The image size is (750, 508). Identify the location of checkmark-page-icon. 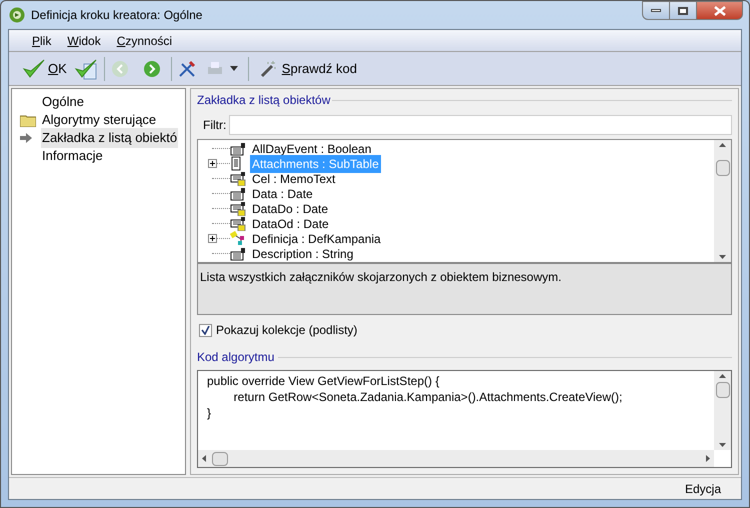
(86, 69).